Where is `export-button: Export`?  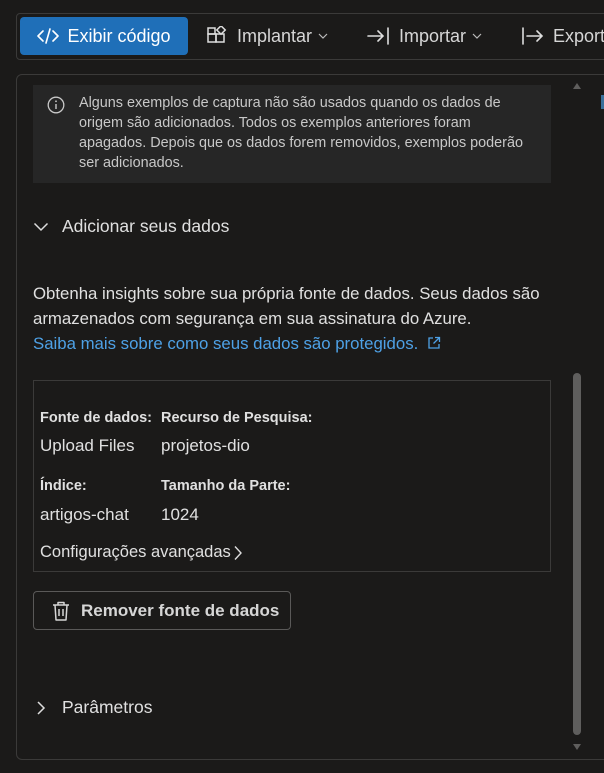 export-button: Export is located at coordinates (562, 36).